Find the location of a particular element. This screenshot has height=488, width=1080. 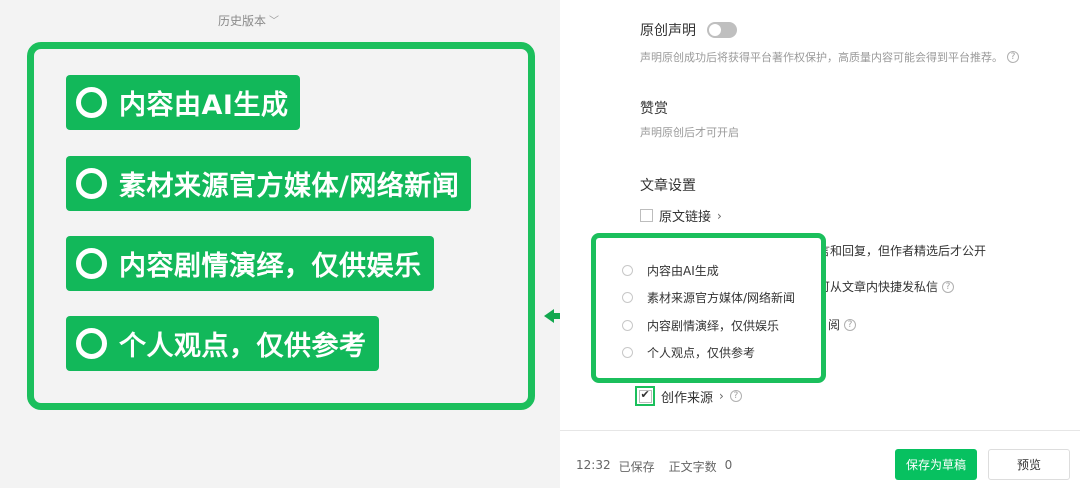

highlight-tag-label: 素材来源官方媒体/网络新闻 is located at coordinates (289, 186).